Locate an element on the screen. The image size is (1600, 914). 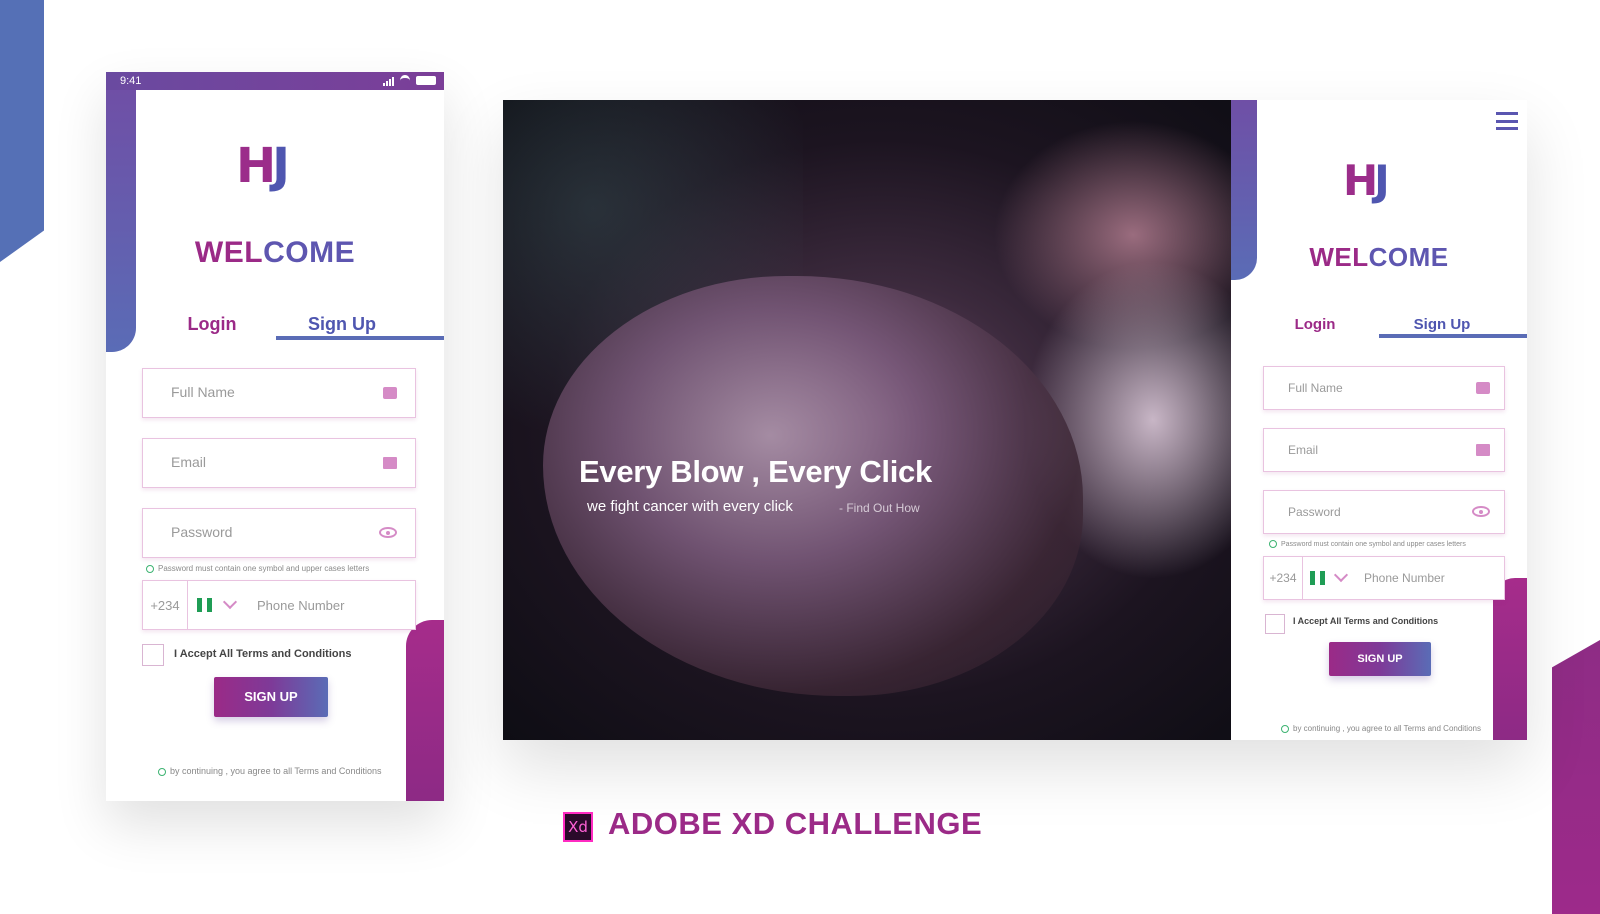
decor-shape-top-left is located at coordinates (22, 131).